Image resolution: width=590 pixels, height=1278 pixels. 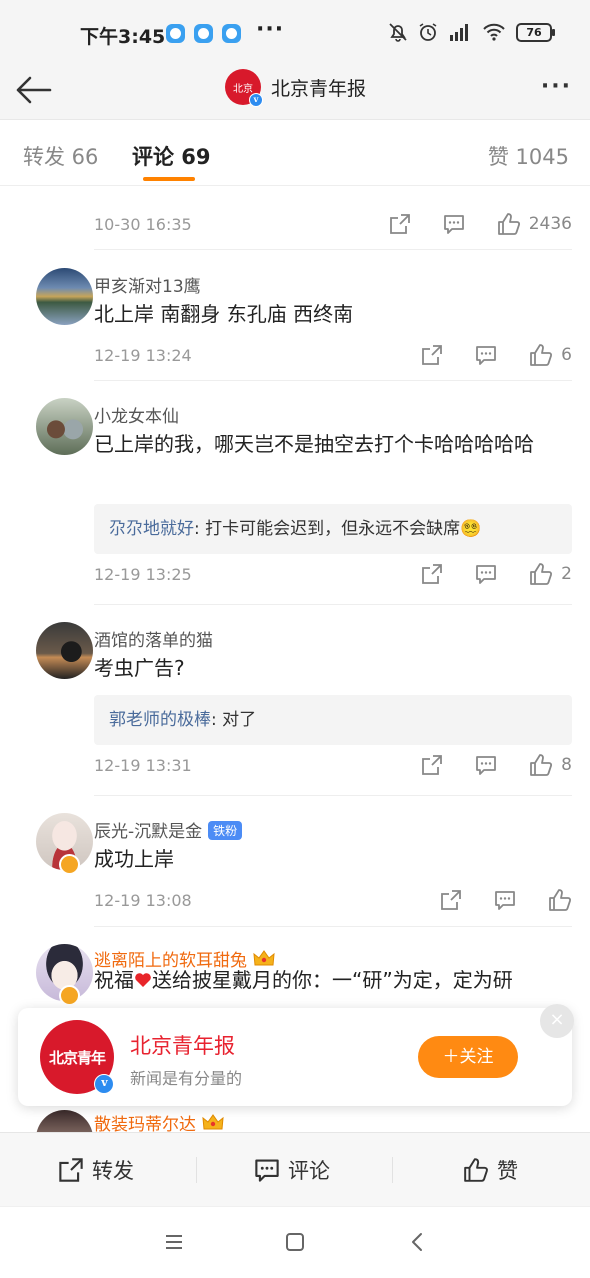 What do you see at coordinates (550, 574) in the screenshot?
I see `like-button: 2` at bounding box center [550, 574].